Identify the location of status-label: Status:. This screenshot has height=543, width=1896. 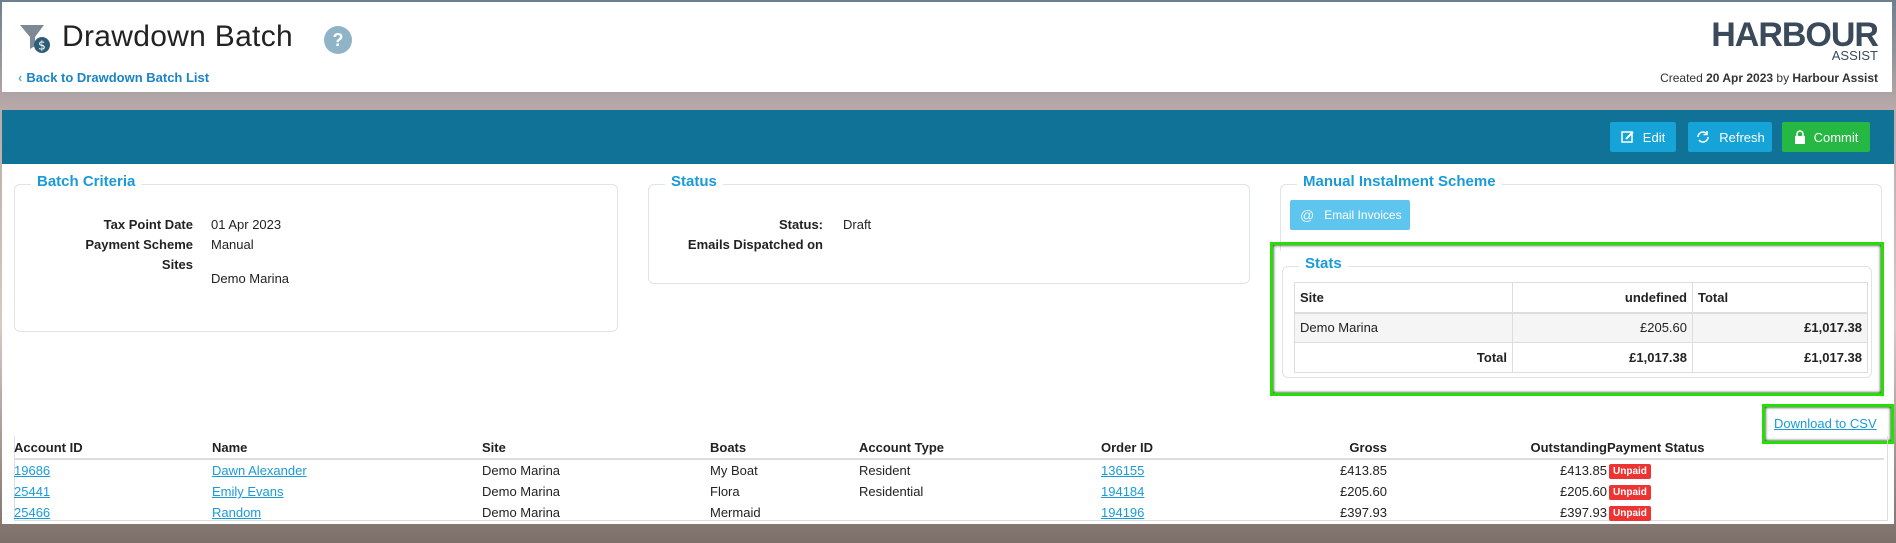
(800, 224).